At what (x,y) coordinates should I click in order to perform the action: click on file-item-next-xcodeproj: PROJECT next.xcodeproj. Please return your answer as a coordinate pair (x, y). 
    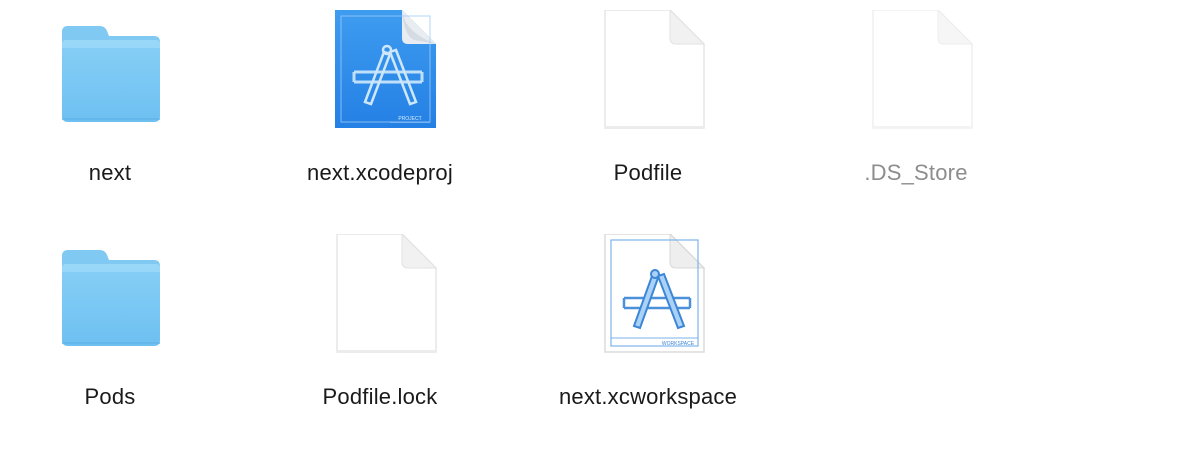
    Looking at the image, I should click on (380, 110).